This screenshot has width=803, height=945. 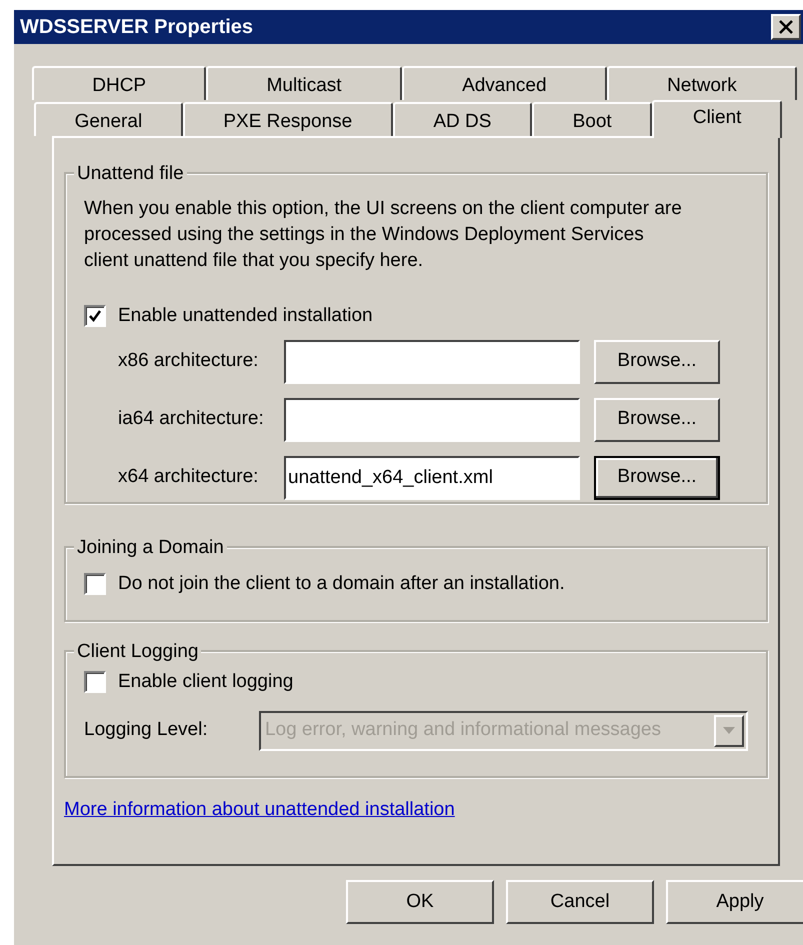 I want to click on window-title: WDSSERVER Properties, so click(x=137, y=27).